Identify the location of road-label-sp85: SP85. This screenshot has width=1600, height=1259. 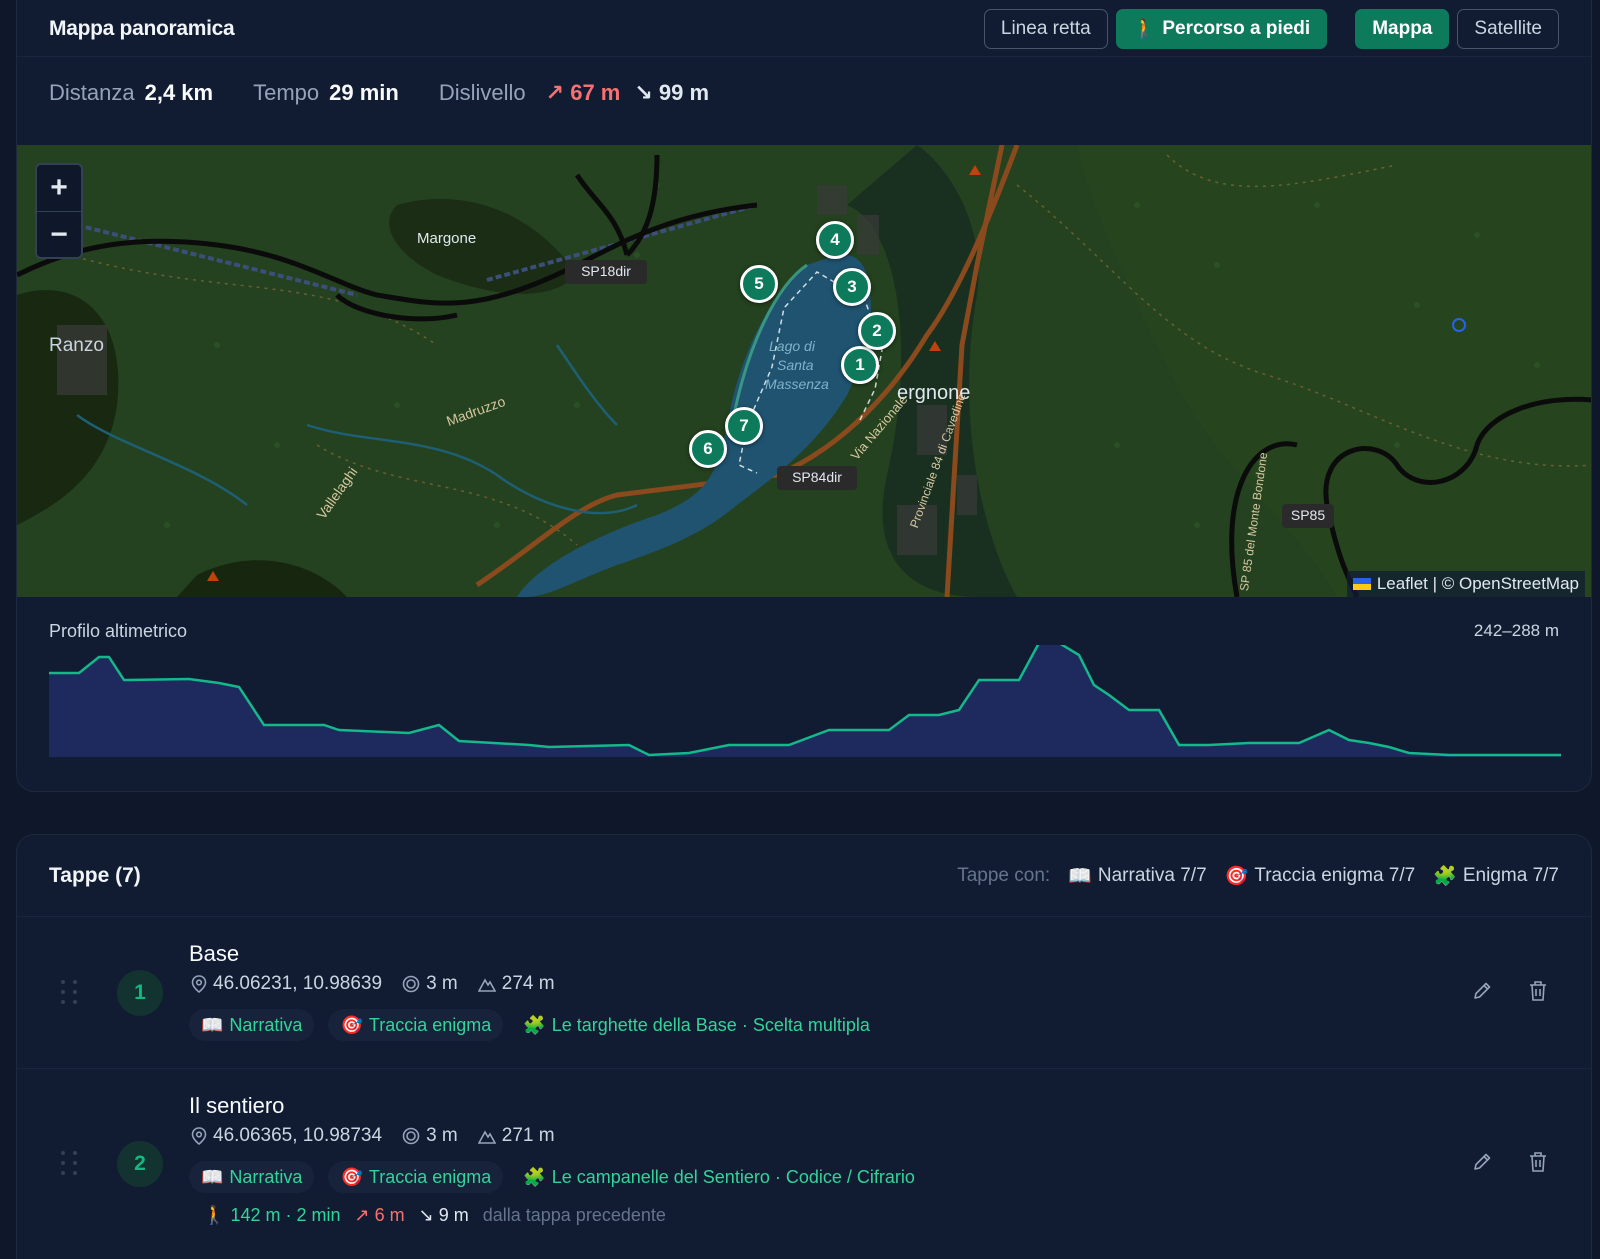
(1308, 515).